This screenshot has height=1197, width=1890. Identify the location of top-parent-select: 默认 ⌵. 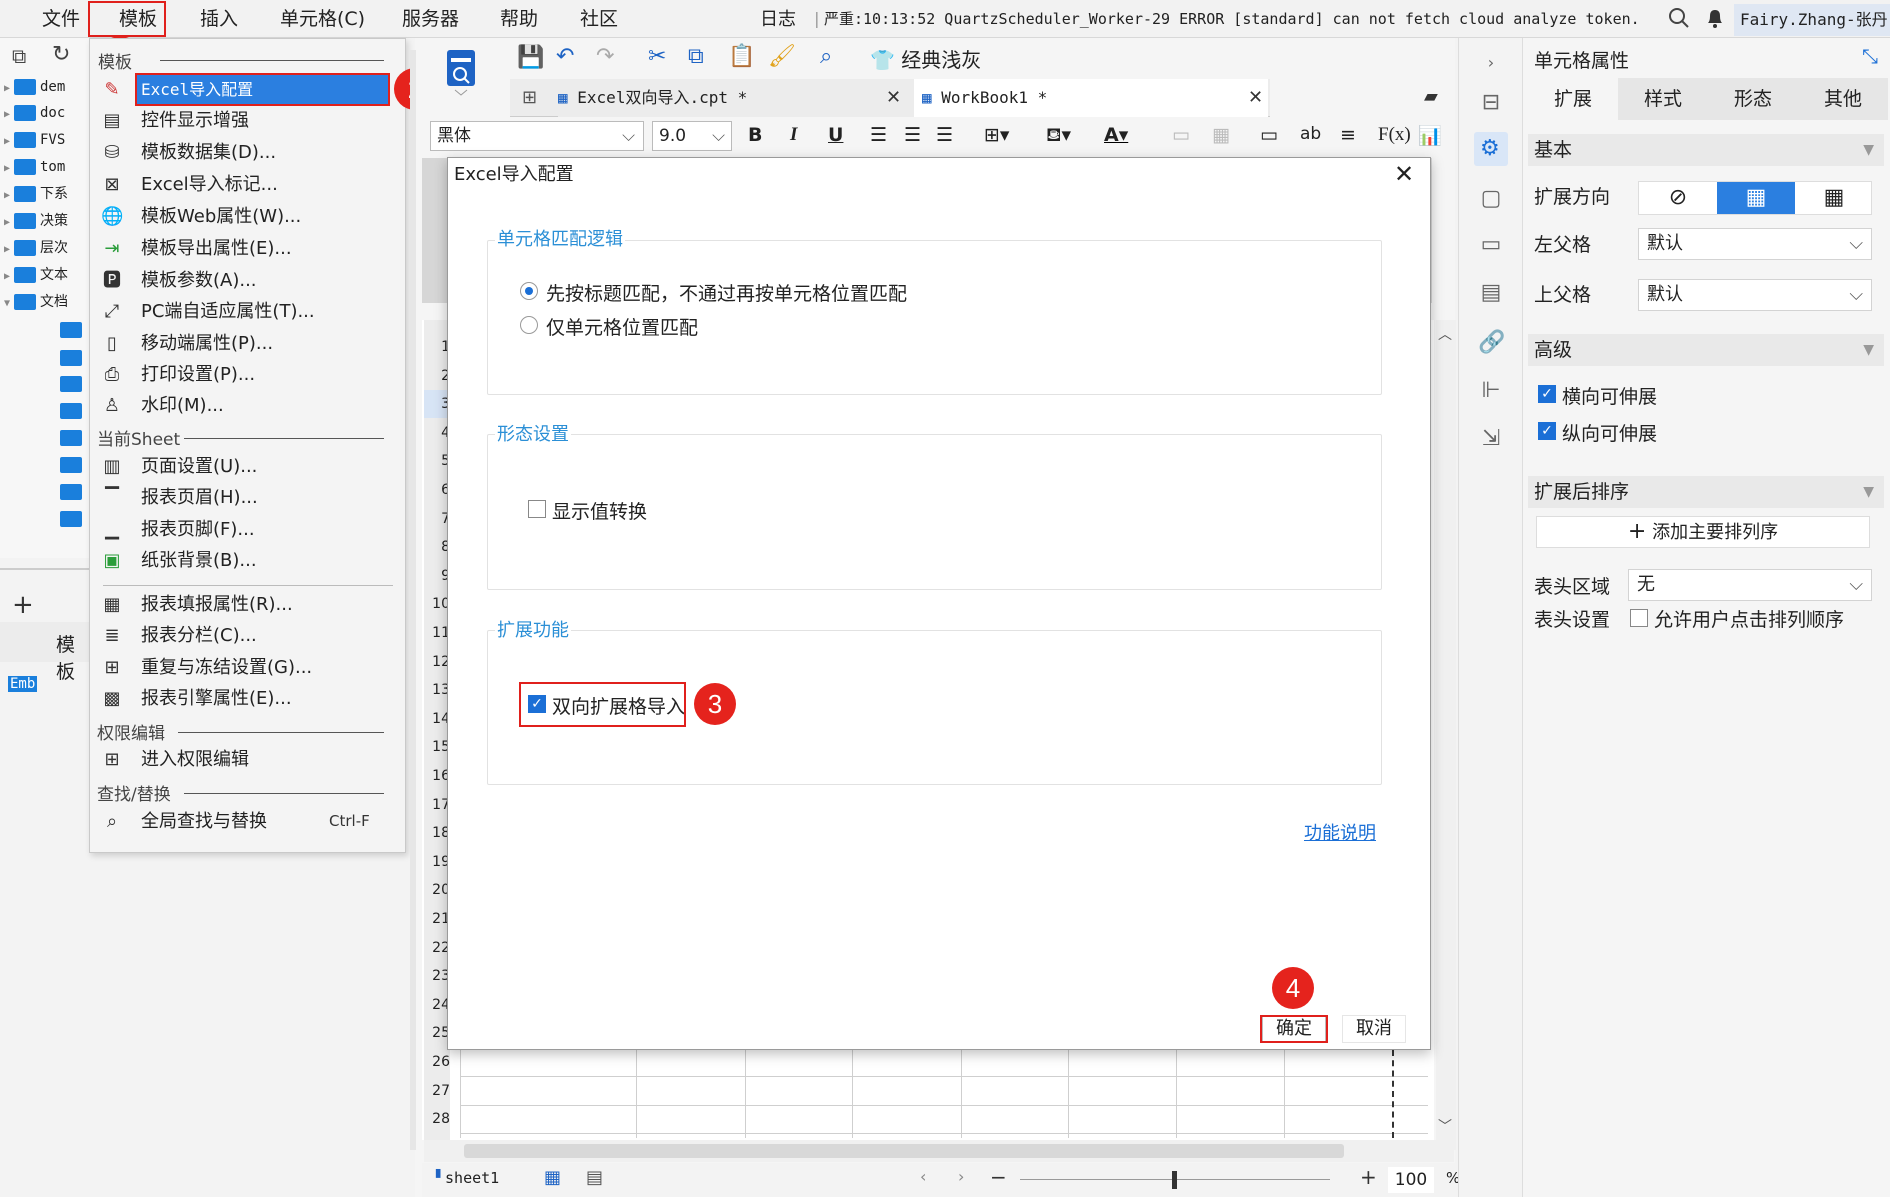
(1755, 295).